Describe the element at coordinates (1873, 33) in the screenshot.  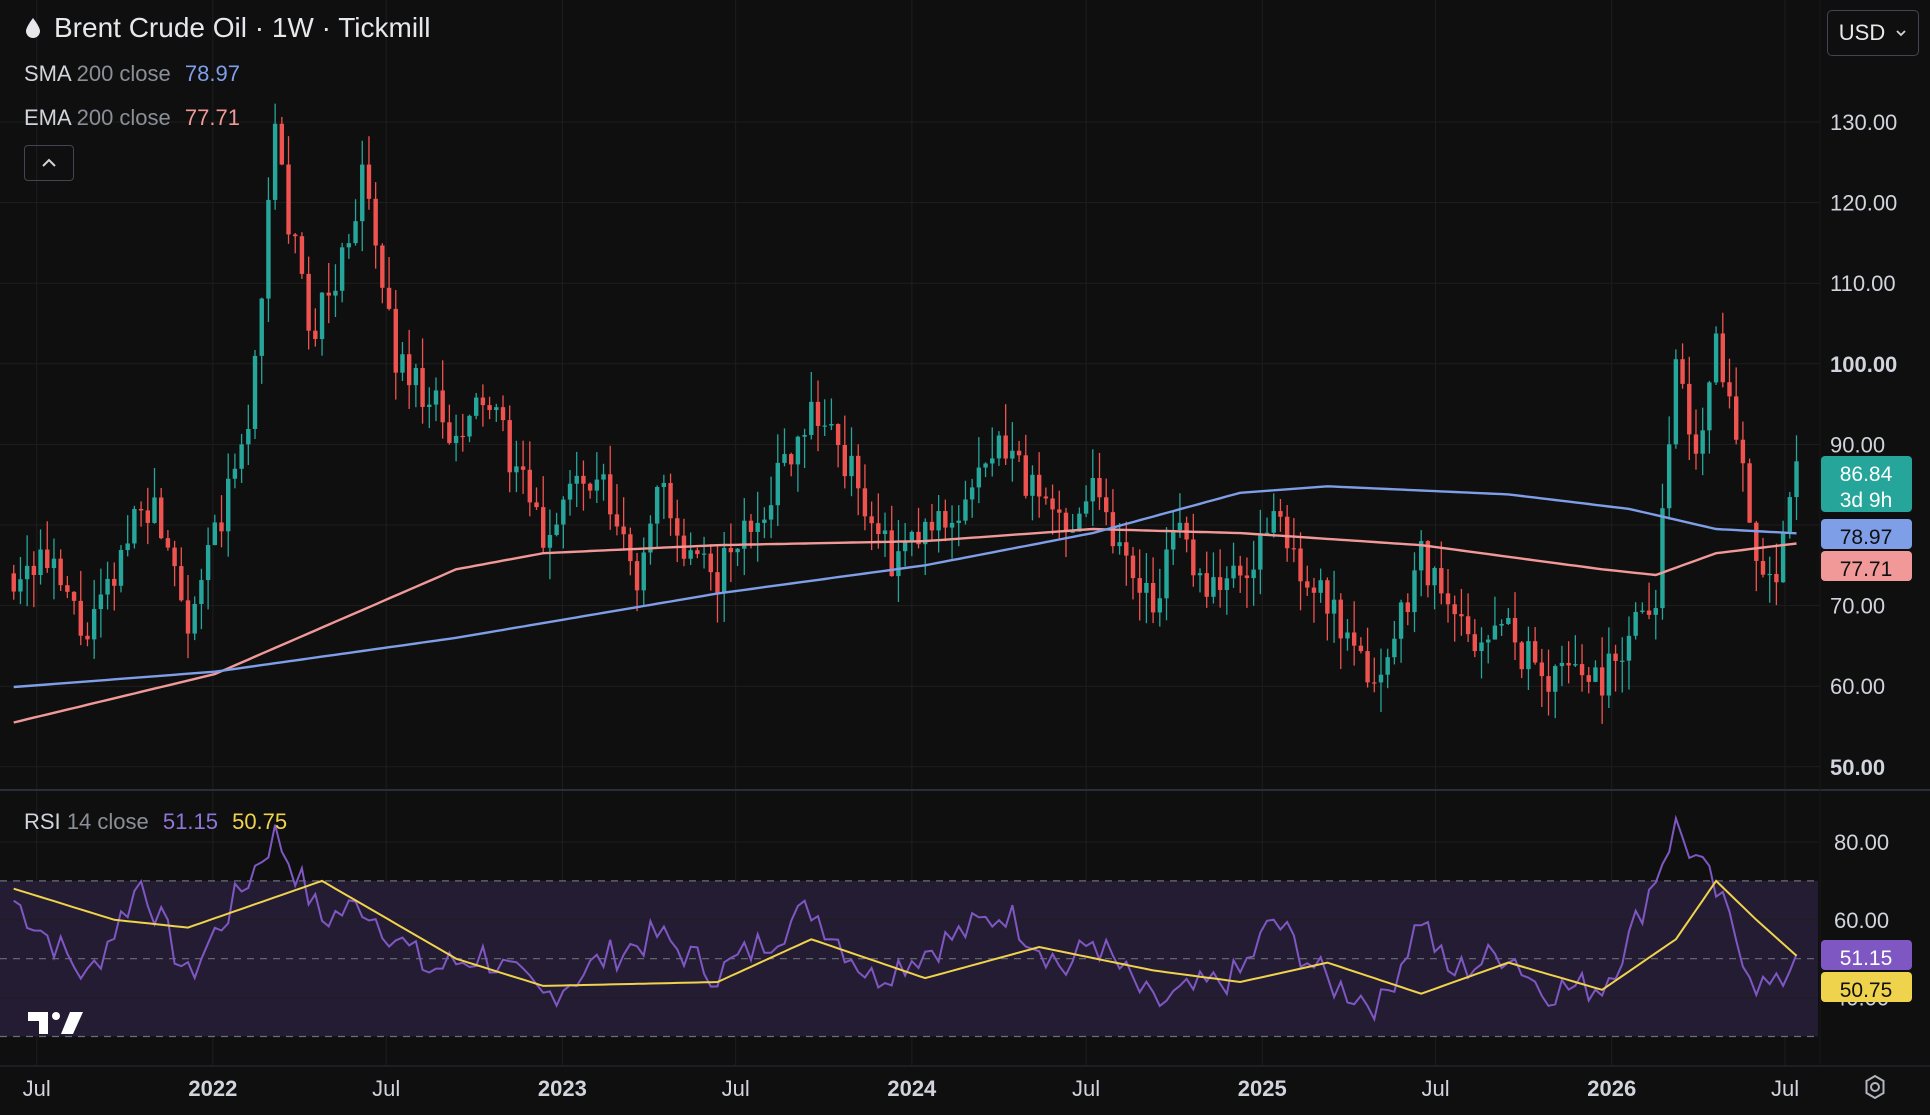
I see `currency-selector: USD` at that location.